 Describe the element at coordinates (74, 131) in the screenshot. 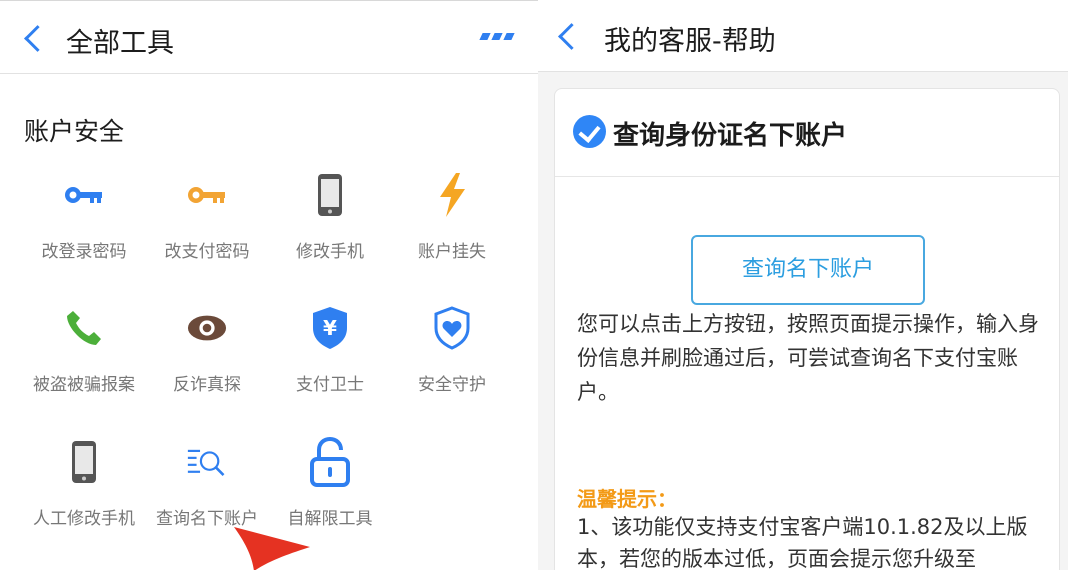

I see `section-title: 账户安全` at that location.